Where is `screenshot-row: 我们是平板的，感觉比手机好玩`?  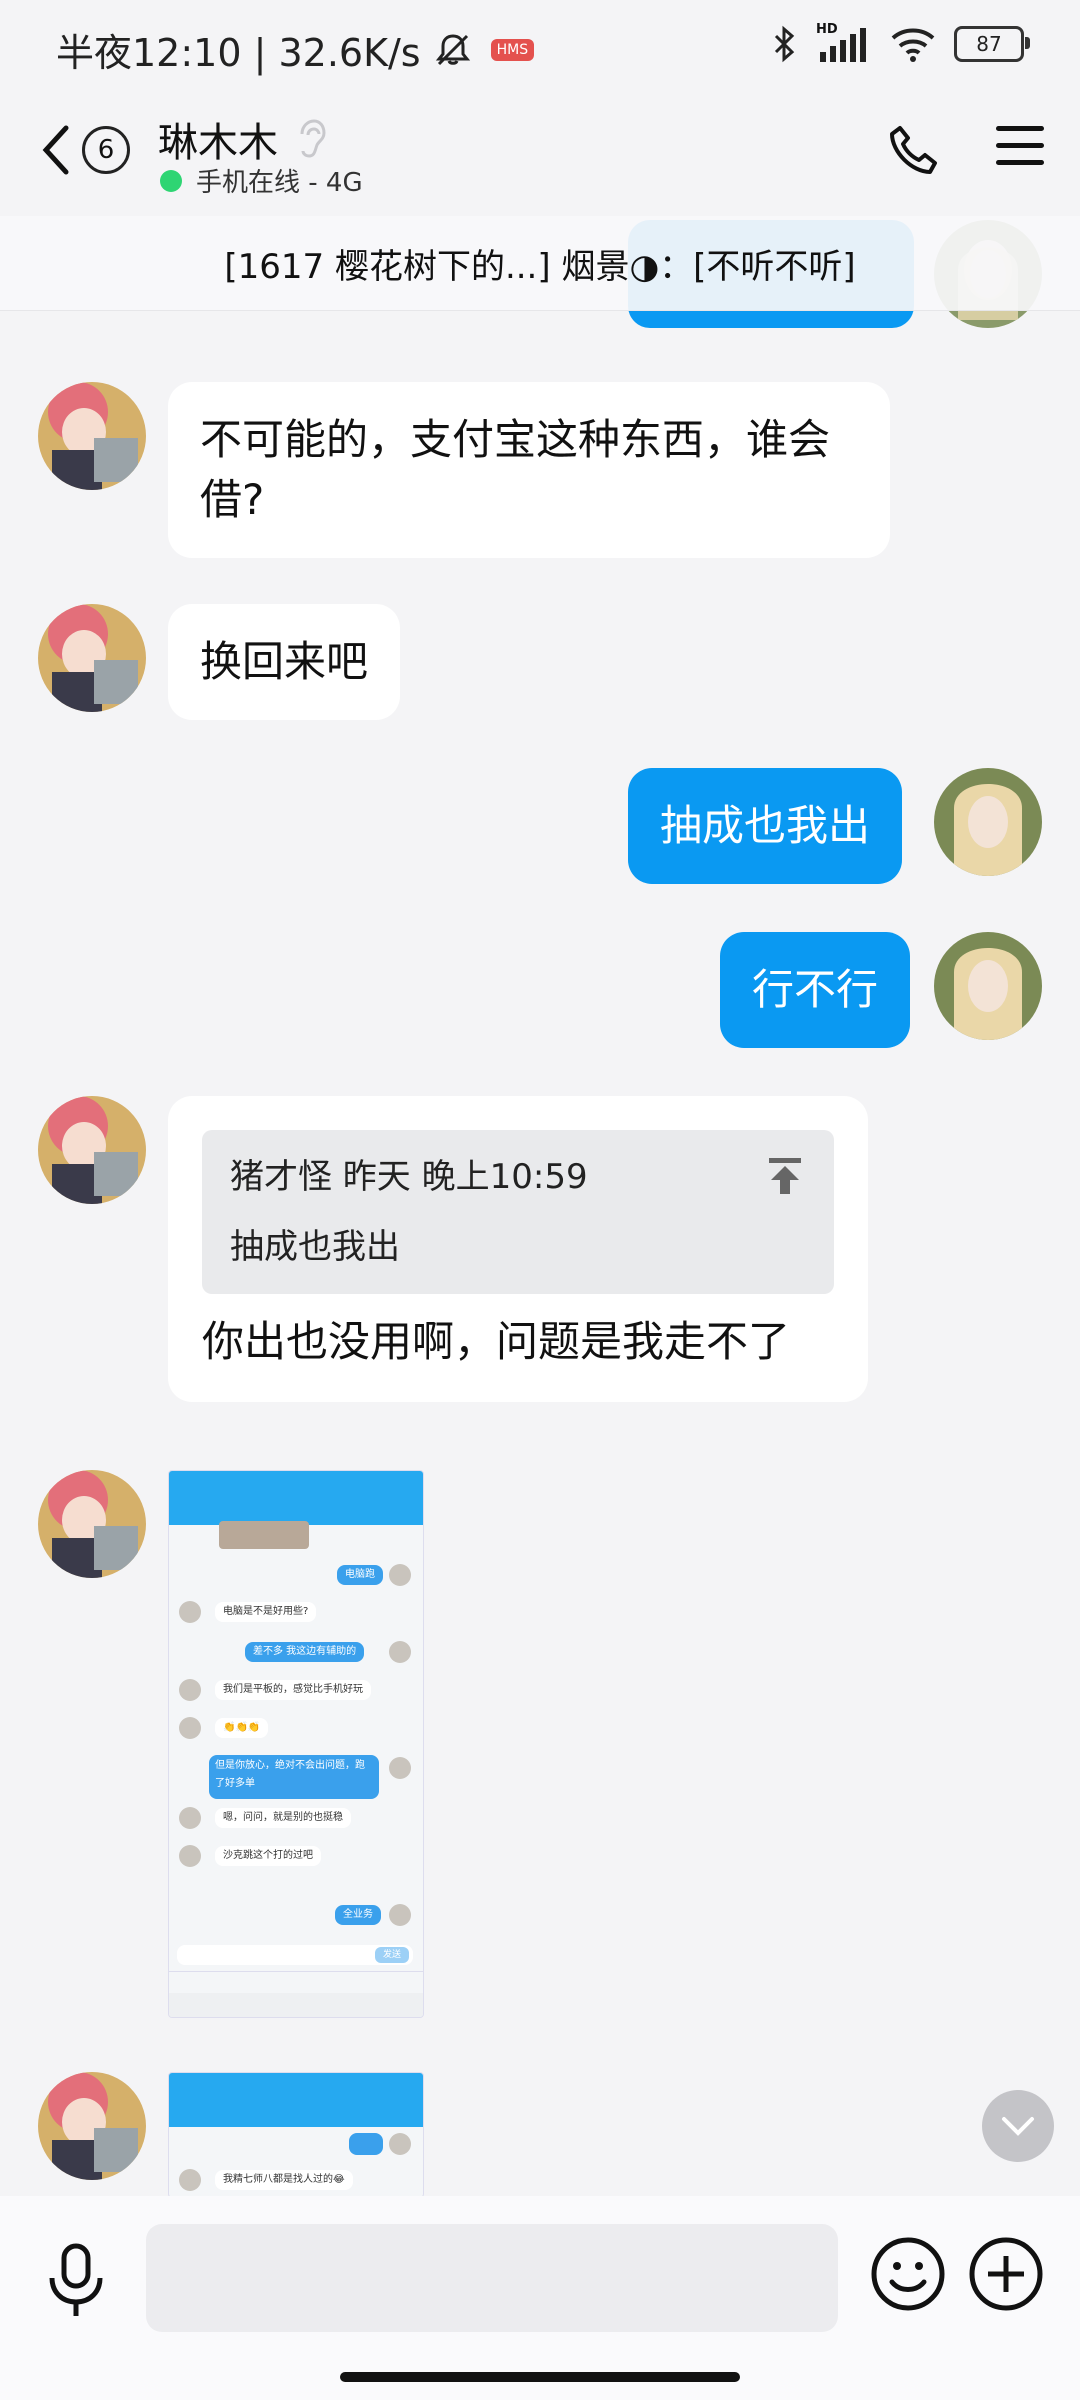
screenshot-row: 我们是平板的，感觉比手机好玩 is located at coordinates (293, 1690).